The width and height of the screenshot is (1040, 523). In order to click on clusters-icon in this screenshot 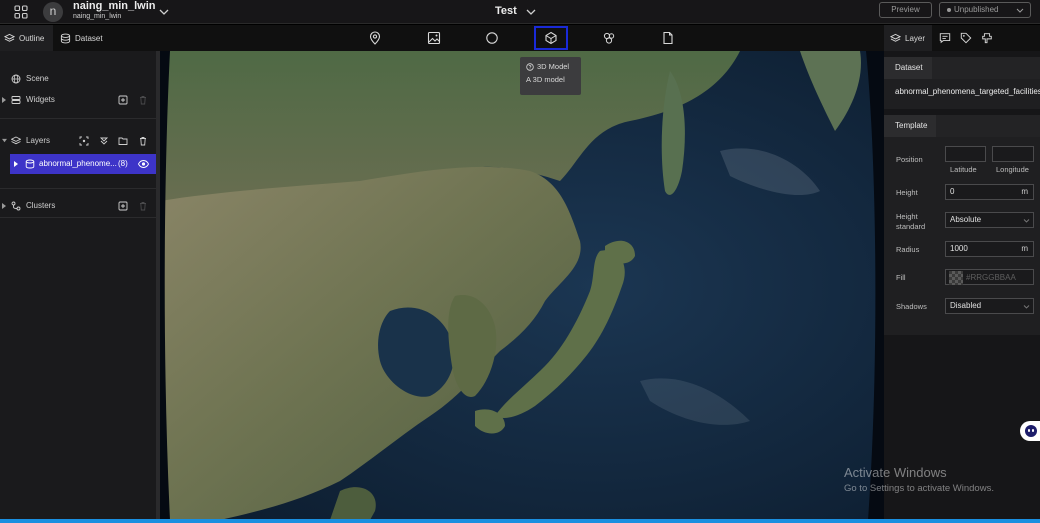, I will do `click(16, 206)`.